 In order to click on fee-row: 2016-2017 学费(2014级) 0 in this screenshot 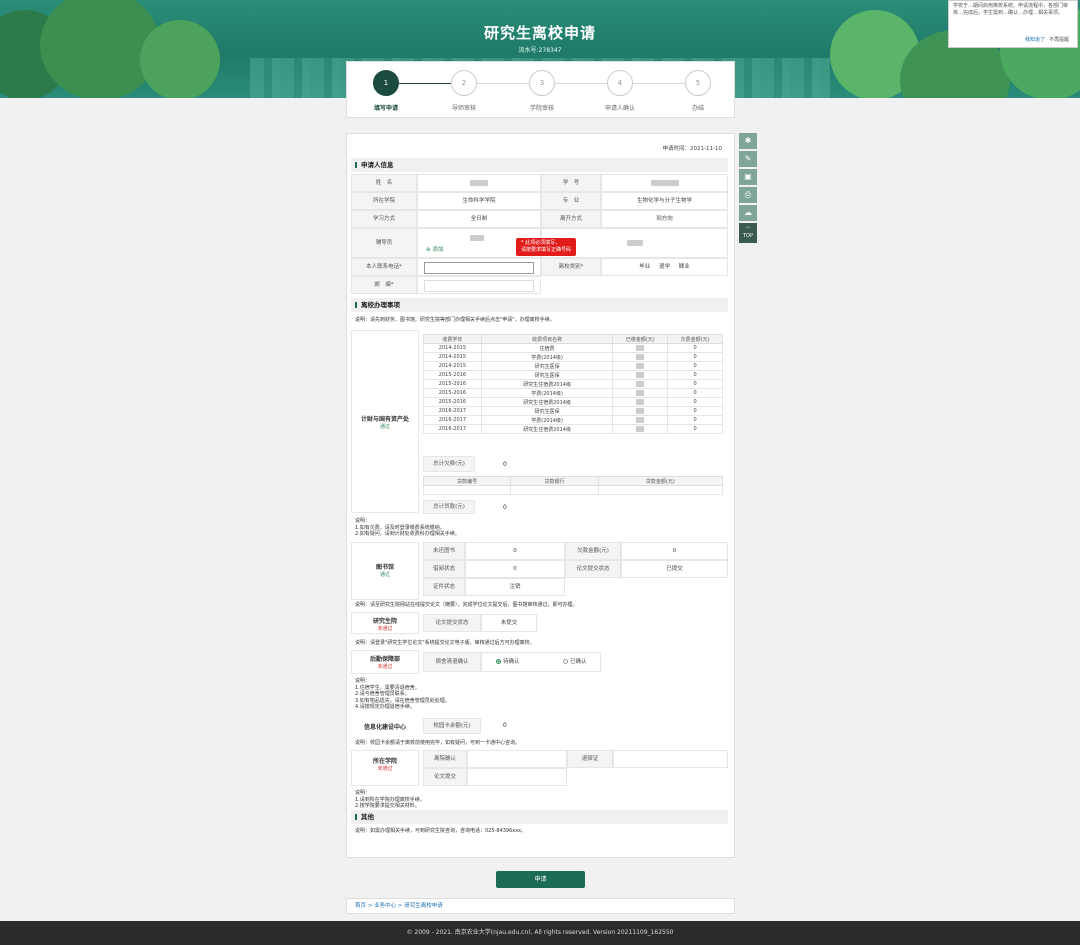, I will do `click(573, 420)`.